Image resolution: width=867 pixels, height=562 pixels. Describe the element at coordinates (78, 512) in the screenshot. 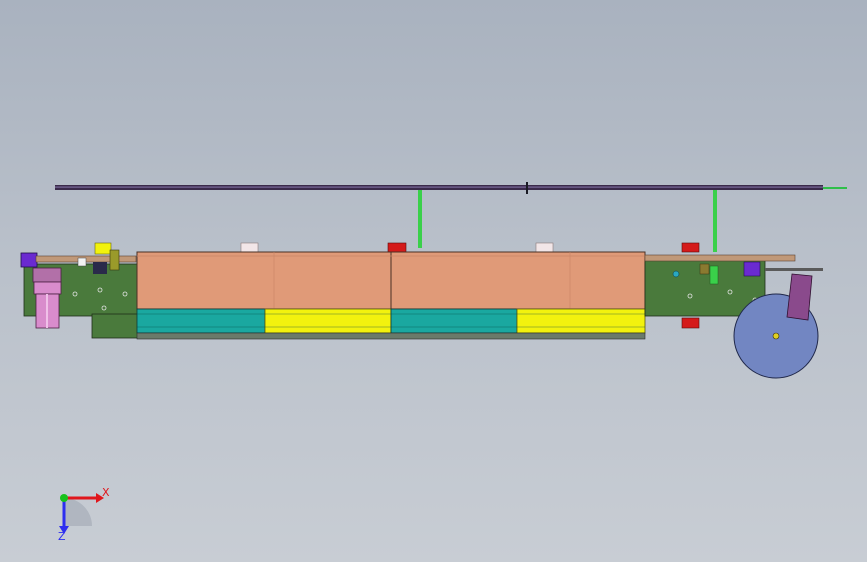

I see `triad-shadow` at that location.